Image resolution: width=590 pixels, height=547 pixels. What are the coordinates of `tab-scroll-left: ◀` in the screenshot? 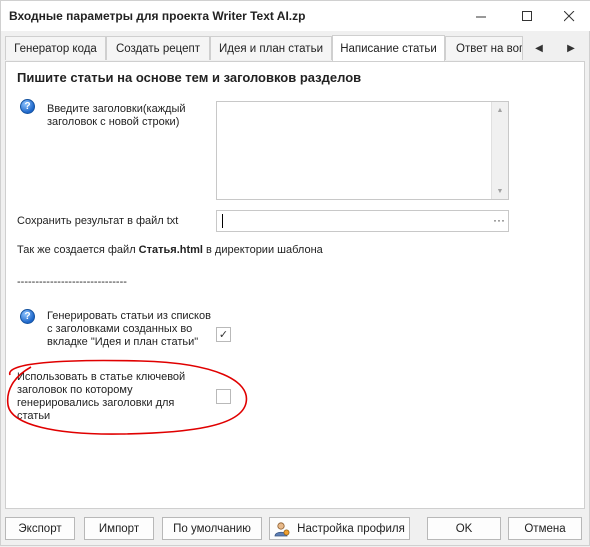 It's located at (539, 48).